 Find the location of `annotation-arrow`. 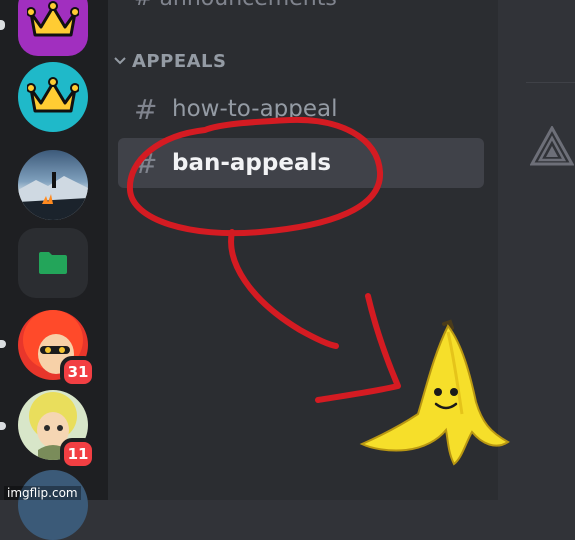

annotation-arrow is located at coordinates (283, 289).